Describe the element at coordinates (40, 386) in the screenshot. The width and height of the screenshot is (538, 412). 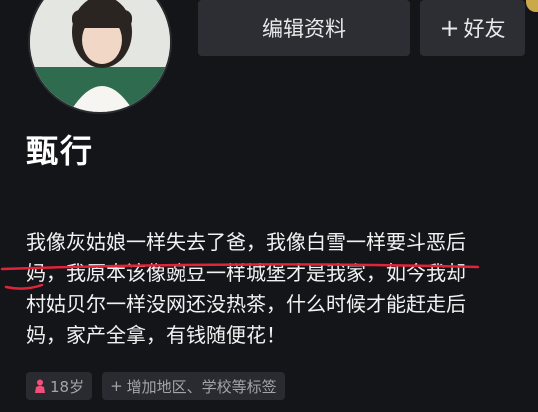
I see `female-person-icon` at that location.